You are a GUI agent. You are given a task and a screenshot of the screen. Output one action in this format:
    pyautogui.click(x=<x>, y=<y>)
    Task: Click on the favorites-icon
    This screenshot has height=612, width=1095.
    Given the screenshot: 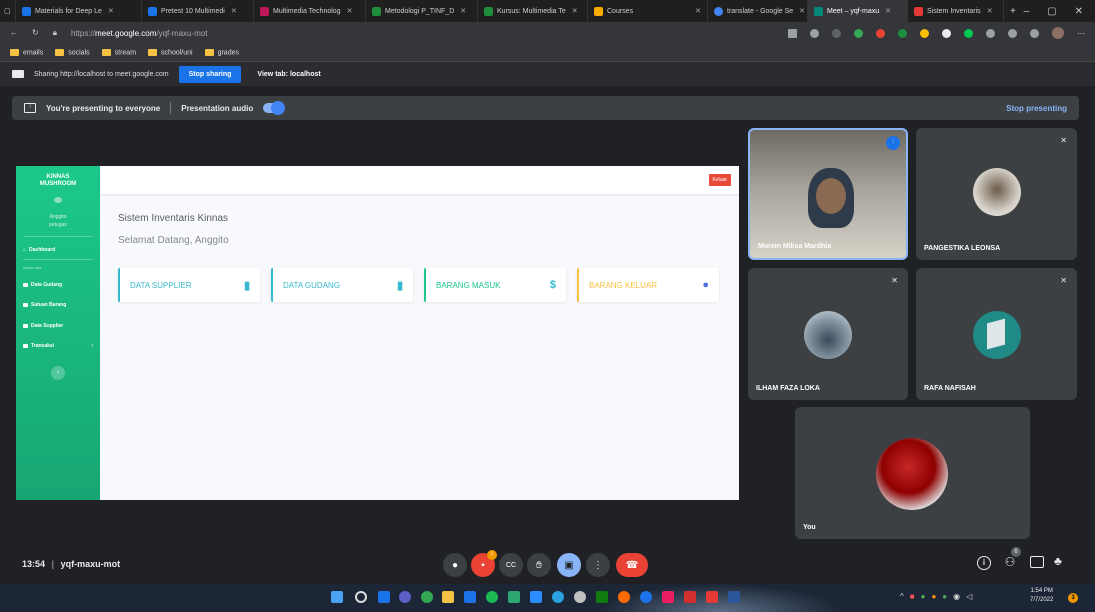 What is the action you would take?
    pyautogui.click(x=1012, y=33)
    